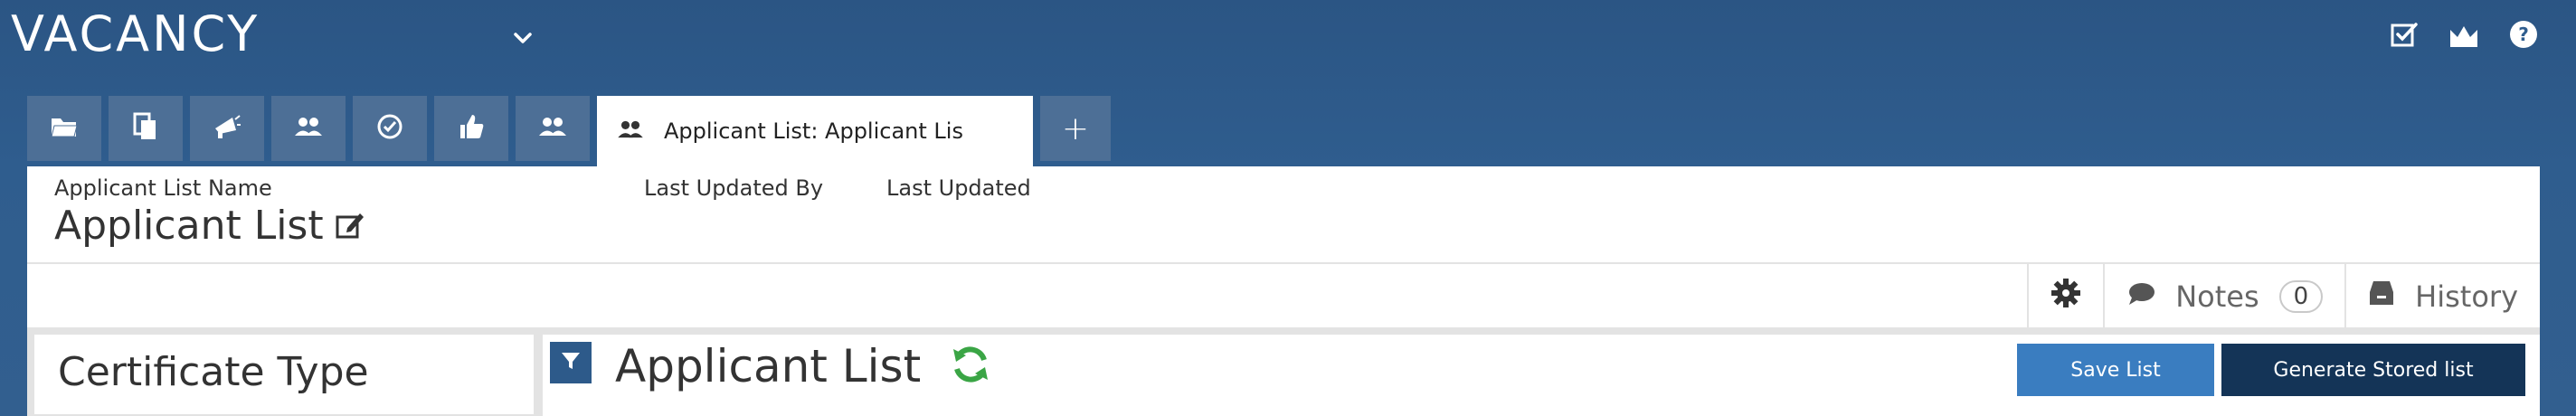 The height and width of the screenshot is (416, 2576). I want to click on documents-icon, so click(146, 128).